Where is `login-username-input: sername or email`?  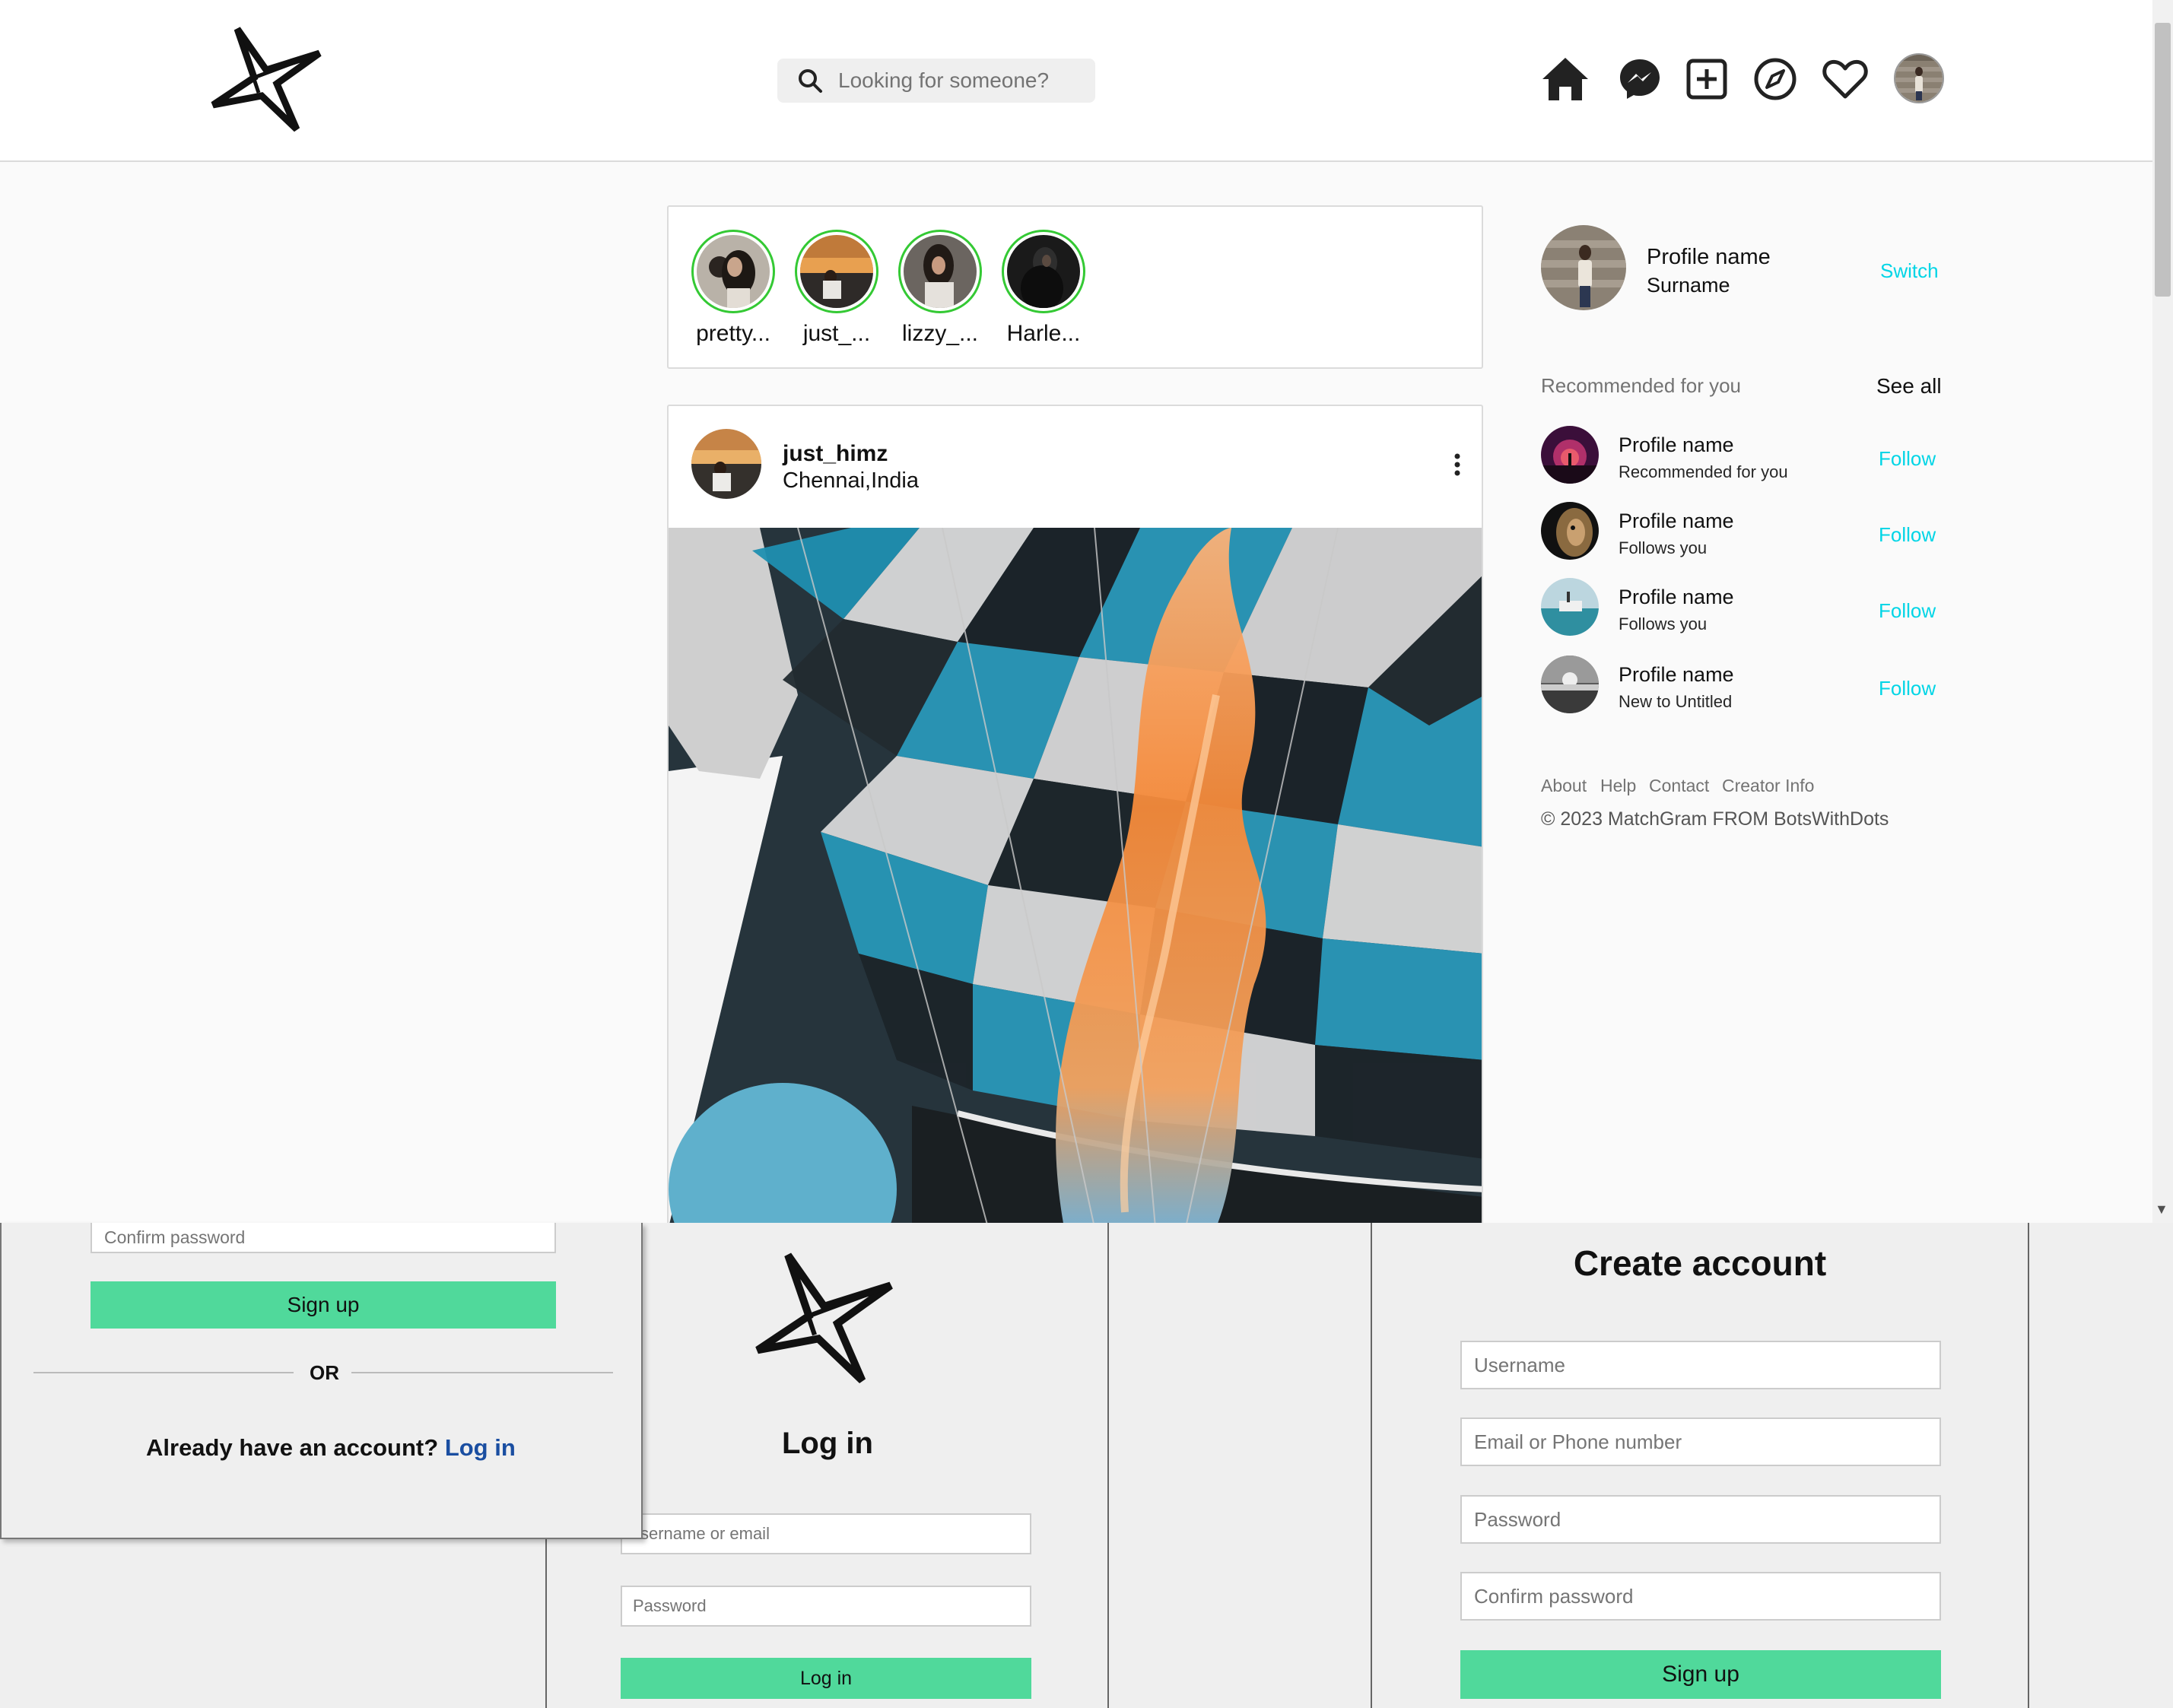
login-username-input: sername or email is located at coordinates (826, 1534).